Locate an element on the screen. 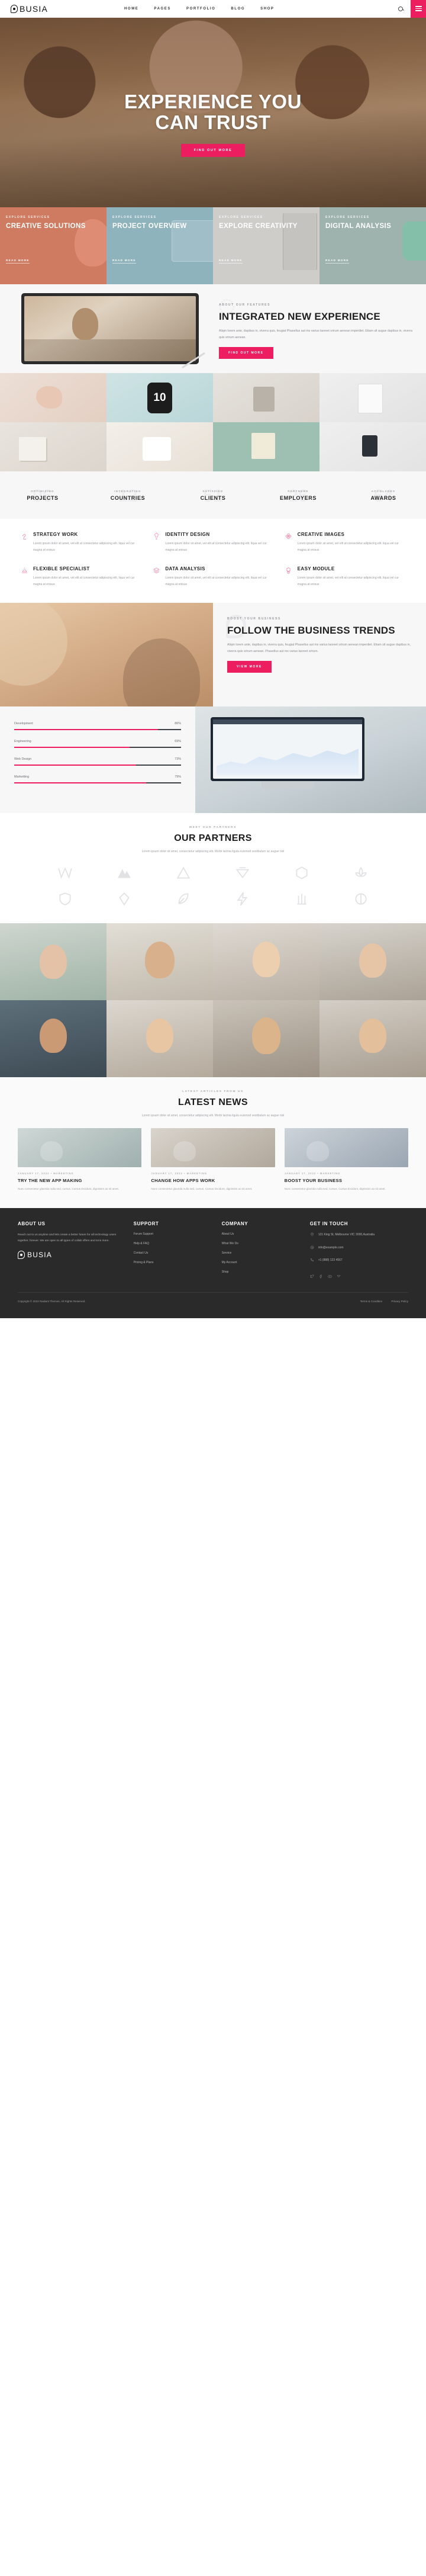 Image resolution: width=426 pixels, height=2576 pixels. portfolio-mosaic is located at coordinates (213, 422).